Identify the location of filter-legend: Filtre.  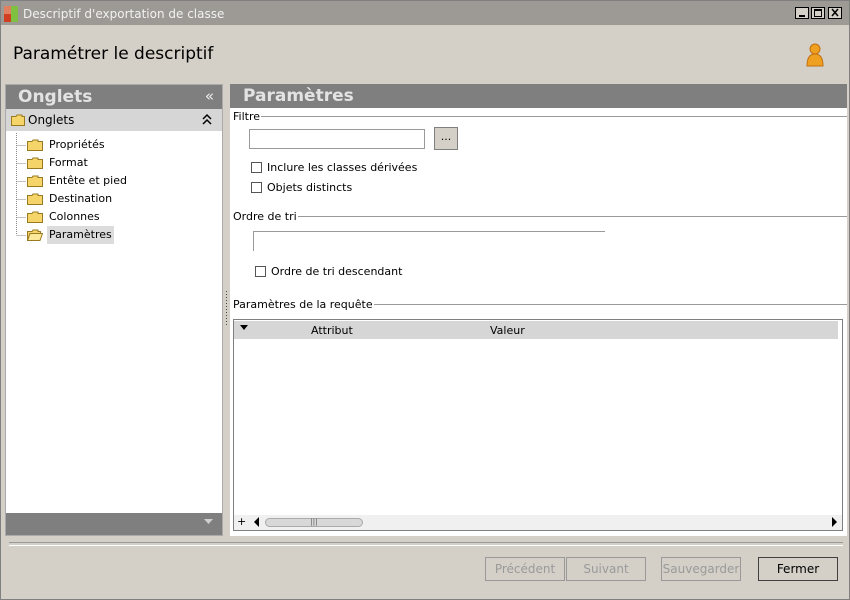
(247, 116).